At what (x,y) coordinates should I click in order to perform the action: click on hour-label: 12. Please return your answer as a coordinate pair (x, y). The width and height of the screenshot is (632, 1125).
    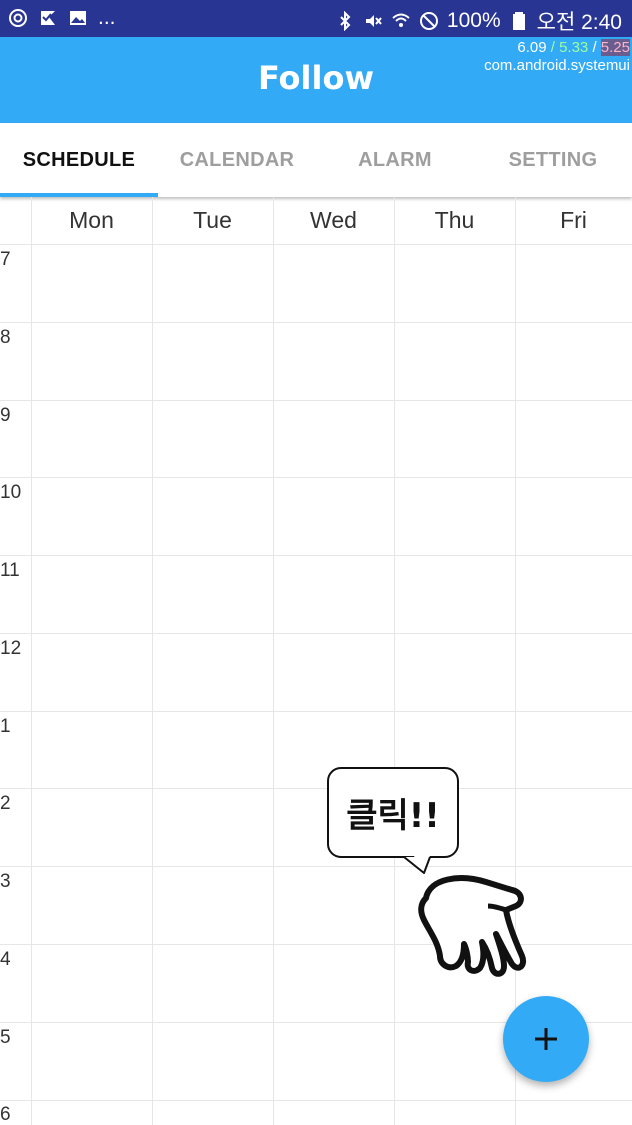
    Looking at the image, I should click on (11, 648).